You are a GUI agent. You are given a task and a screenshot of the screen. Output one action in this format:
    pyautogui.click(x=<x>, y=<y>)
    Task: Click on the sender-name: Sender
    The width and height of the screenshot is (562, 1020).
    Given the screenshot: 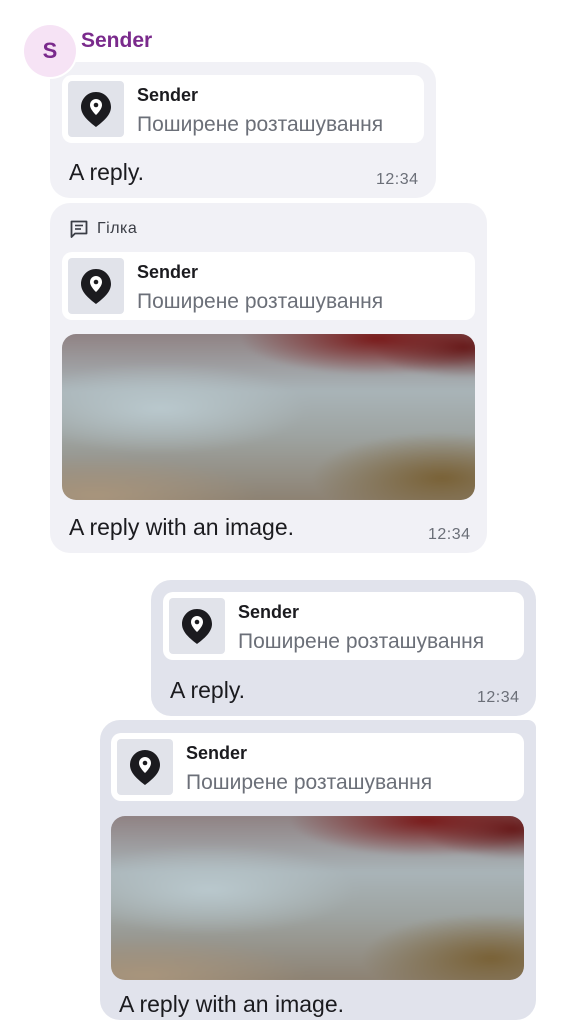 What is the action you would take?
    pyautogui.click(x=116, y=41)
    